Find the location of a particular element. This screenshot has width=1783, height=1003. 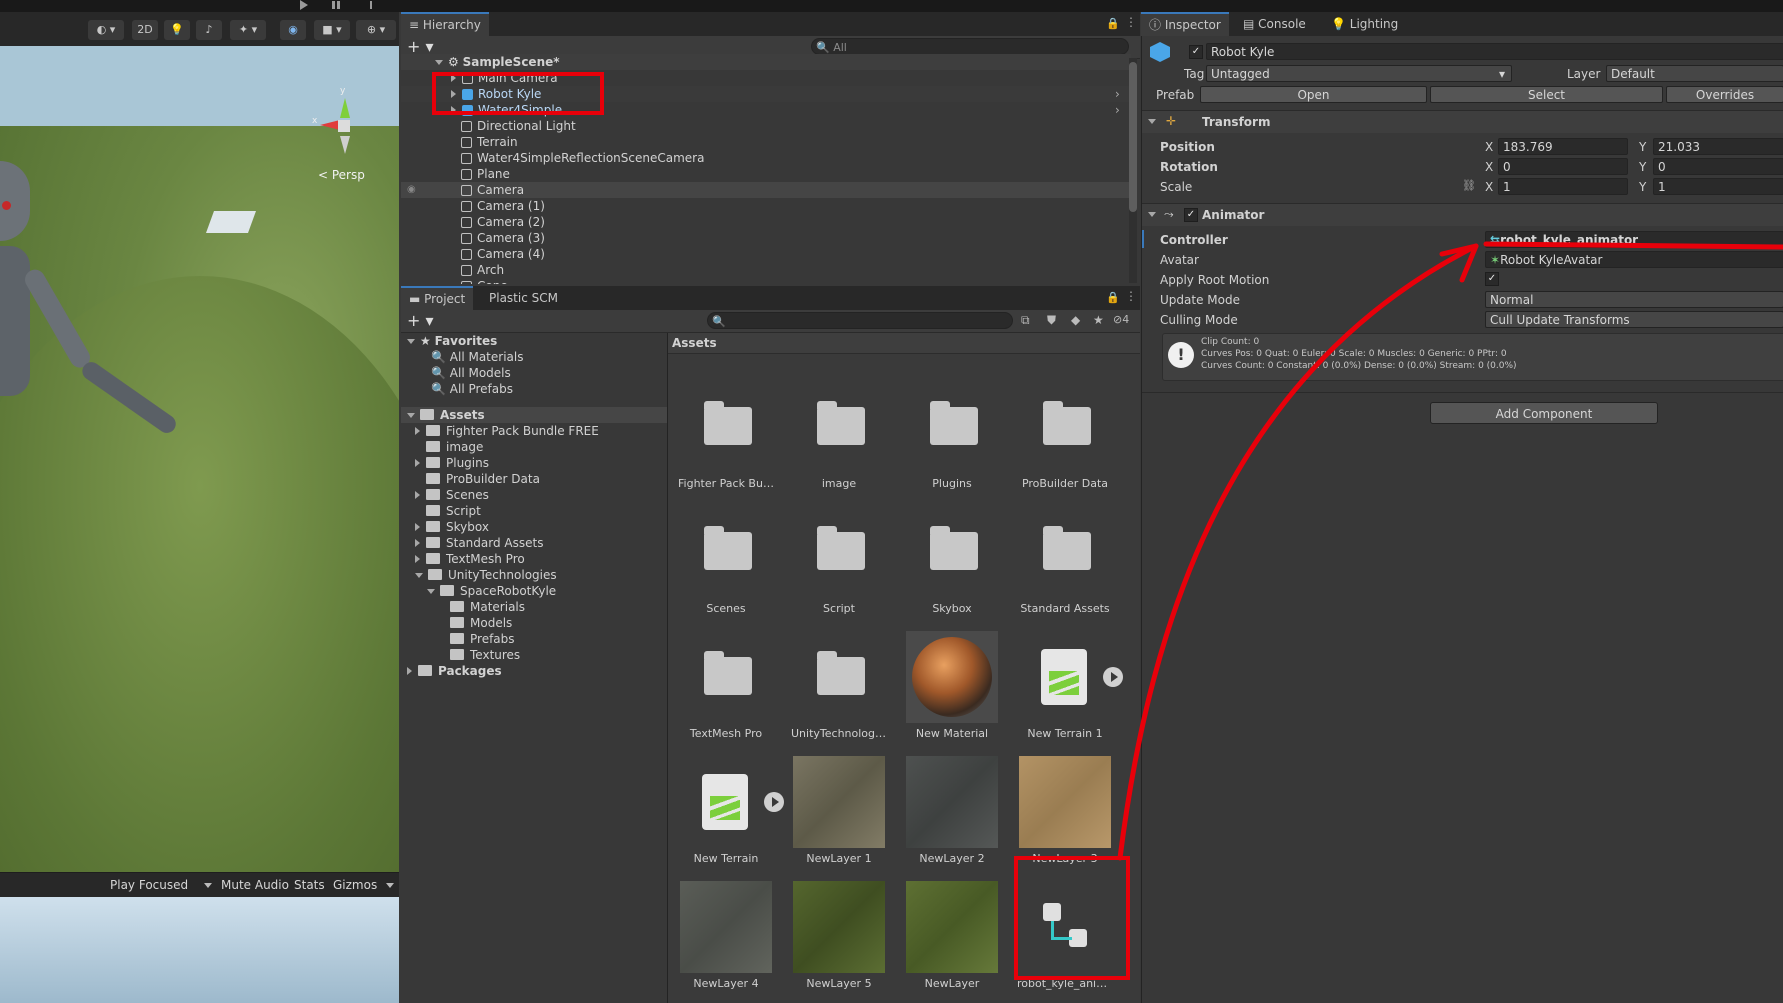

underline-controller is located at coordinates (1633, 245).